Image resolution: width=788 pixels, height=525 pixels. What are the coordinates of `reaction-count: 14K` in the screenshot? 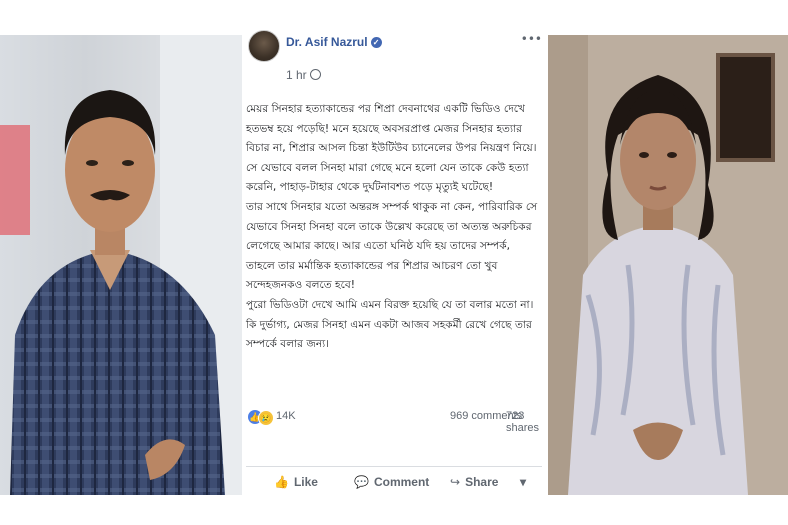 It's located at (286, 416).